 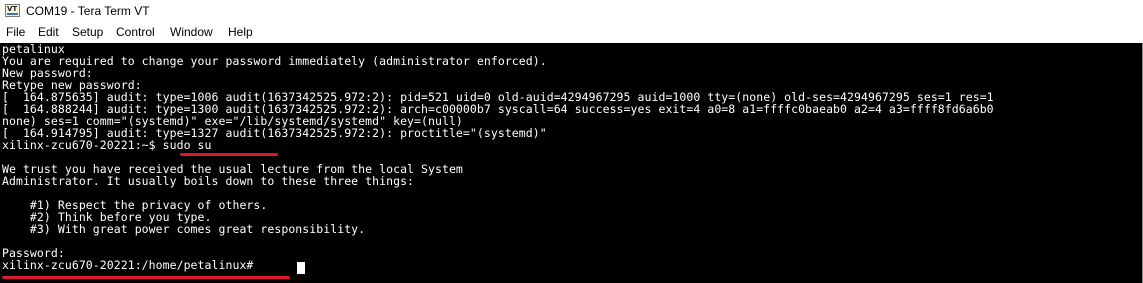 I want to click on app-icon-label: VT, so click(x=12, y=9).